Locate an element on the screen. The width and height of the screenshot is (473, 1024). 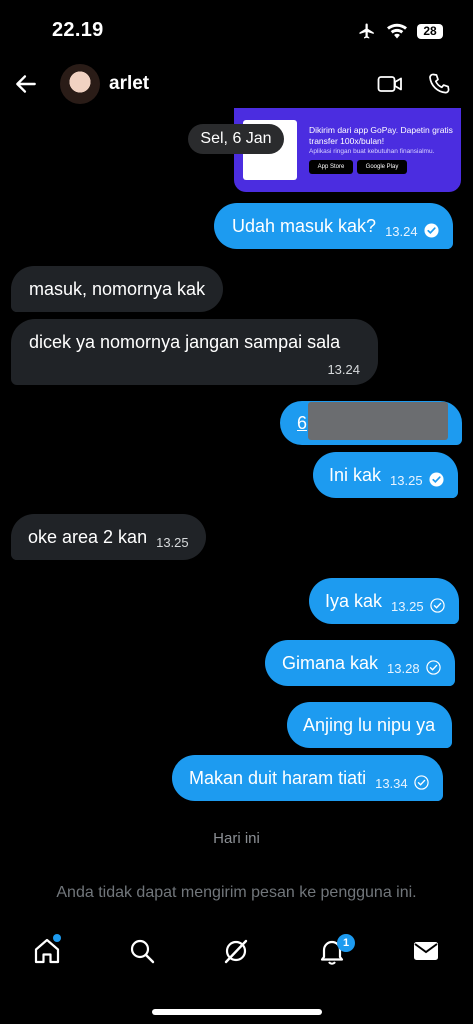
app-store-badge: App Store is located at coordinates (331, 167).